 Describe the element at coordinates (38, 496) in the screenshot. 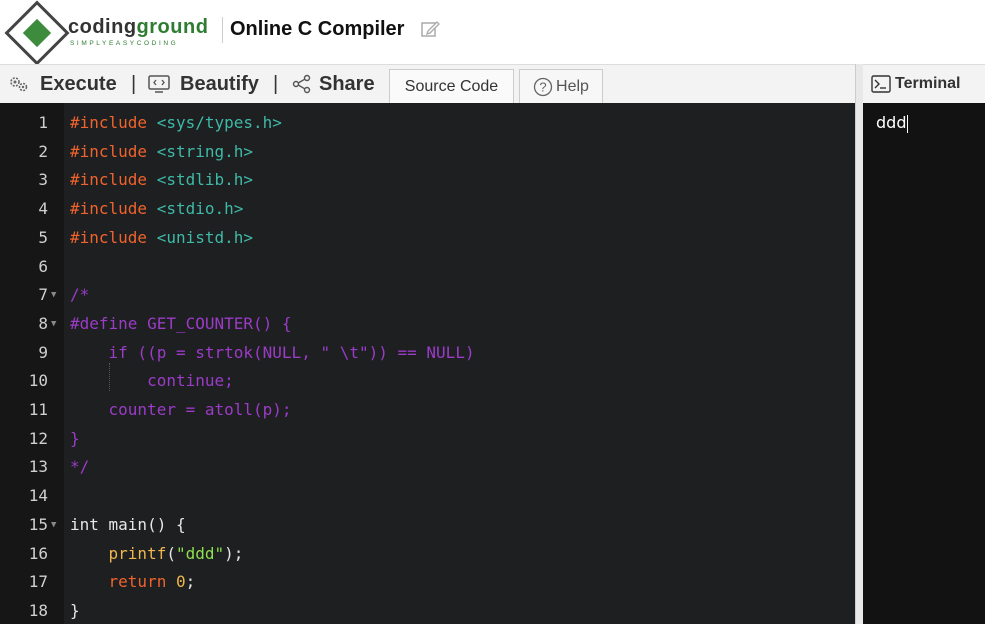

I see `line-number: 14` at that location.